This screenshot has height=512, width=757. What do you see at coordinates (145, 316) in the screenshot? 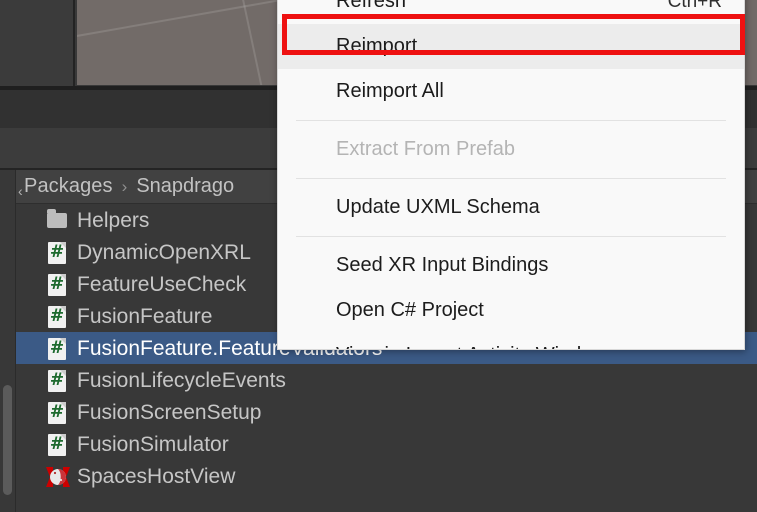
I see `file-list-item-label: FusionFeature` at bounding box center [145, 316].